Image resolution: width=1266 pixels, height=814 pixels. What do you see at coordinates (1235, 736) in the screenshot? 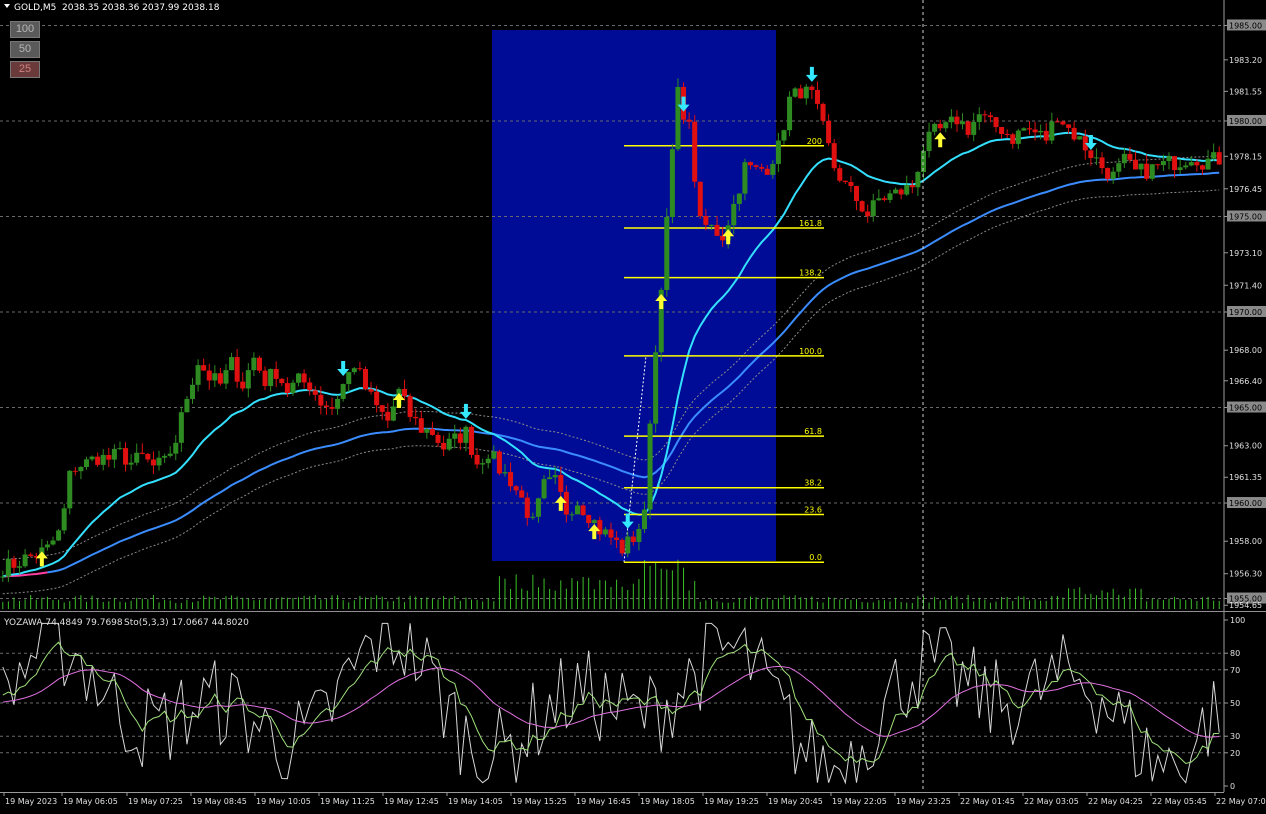
I see `indicator-tick-label: 30` at bounding box center [1235, 736].